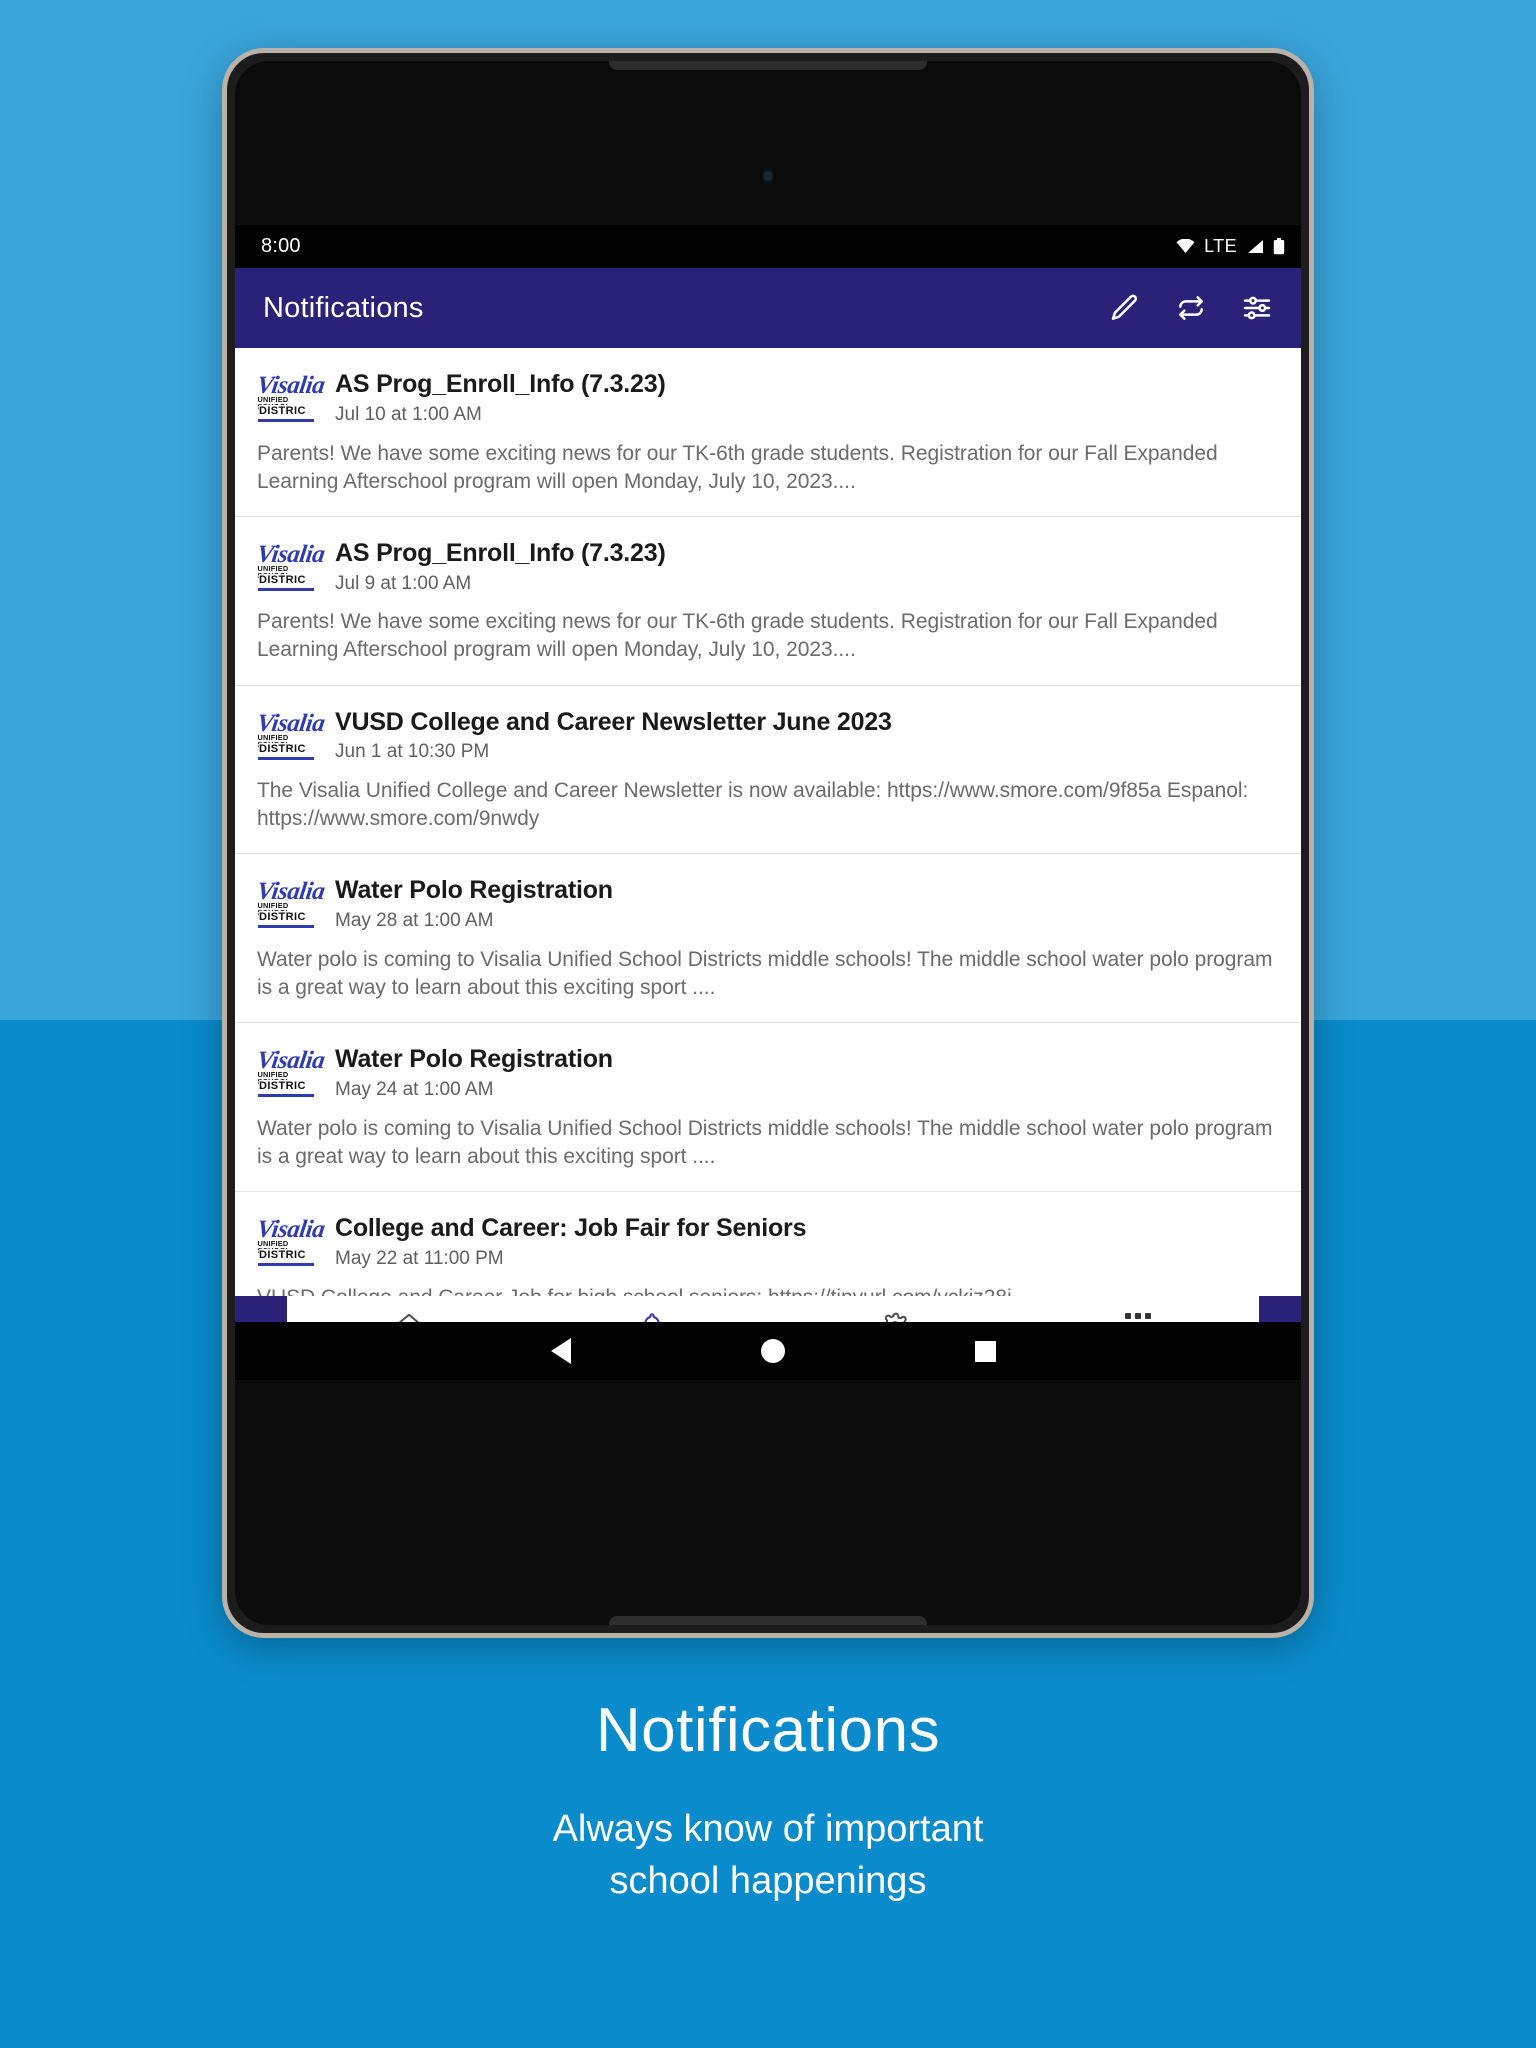 The width and height of the screenshot is (1536, 2048). I want to click on notification-date: Jul 9 at 1:00 AM, so click(403, 583).